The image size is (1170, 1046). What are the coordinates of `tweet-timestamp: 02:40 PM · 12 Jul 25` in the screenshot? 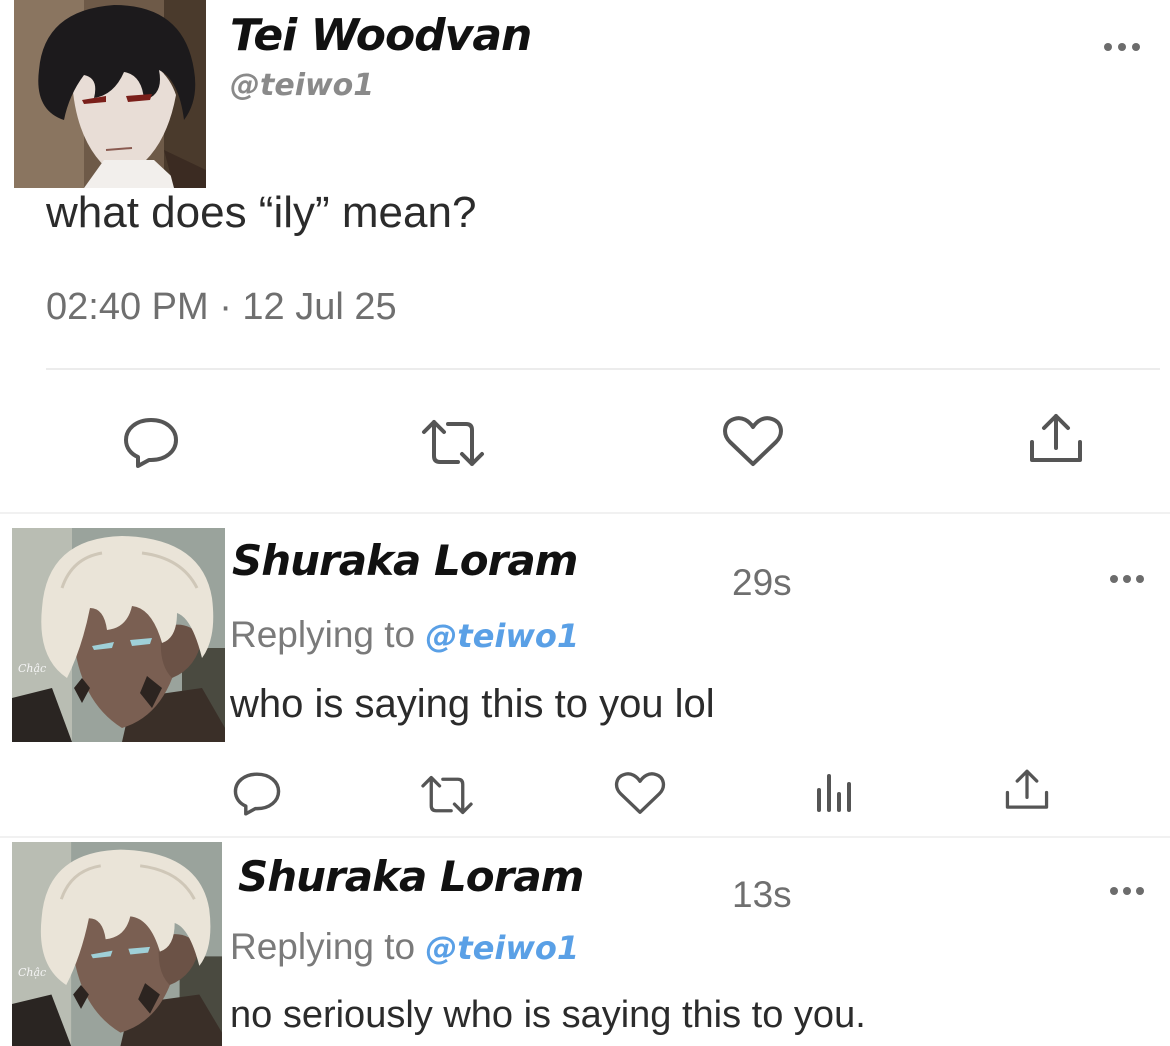 It's located at (221, 307).